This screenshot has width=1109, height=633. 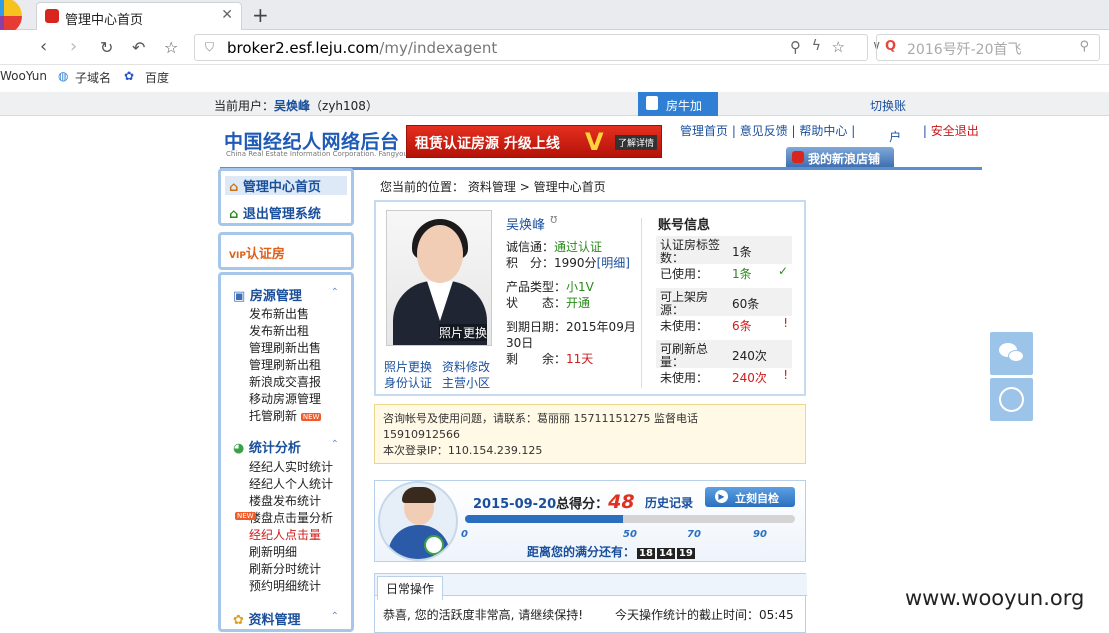 What do you see at coordinates (279, 330) in the screenshot?
I see `sidebar-item-rent: 发布新出租` at bounding box center [279, 330].